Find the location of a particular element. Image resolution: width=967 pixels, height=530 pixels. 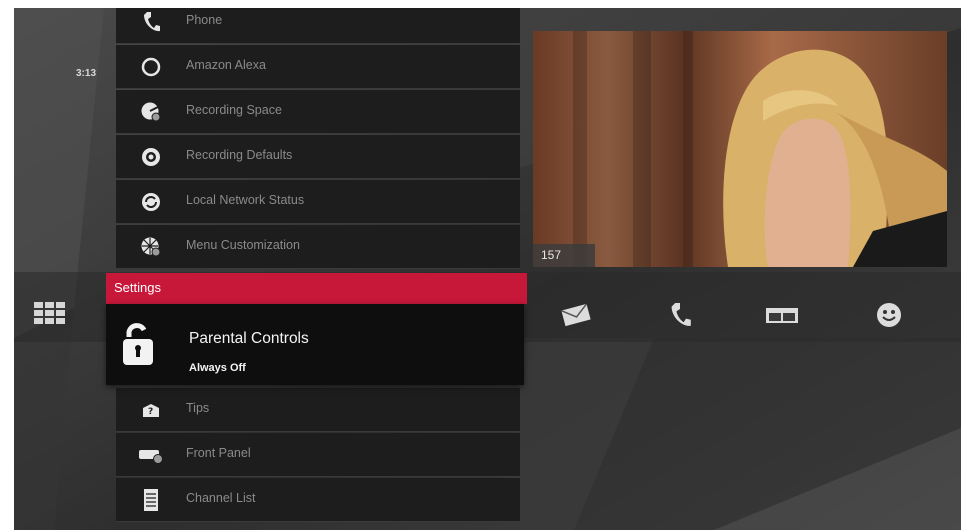

menu-item-label: Amazon Alexa is located at coordinates (226, 65).